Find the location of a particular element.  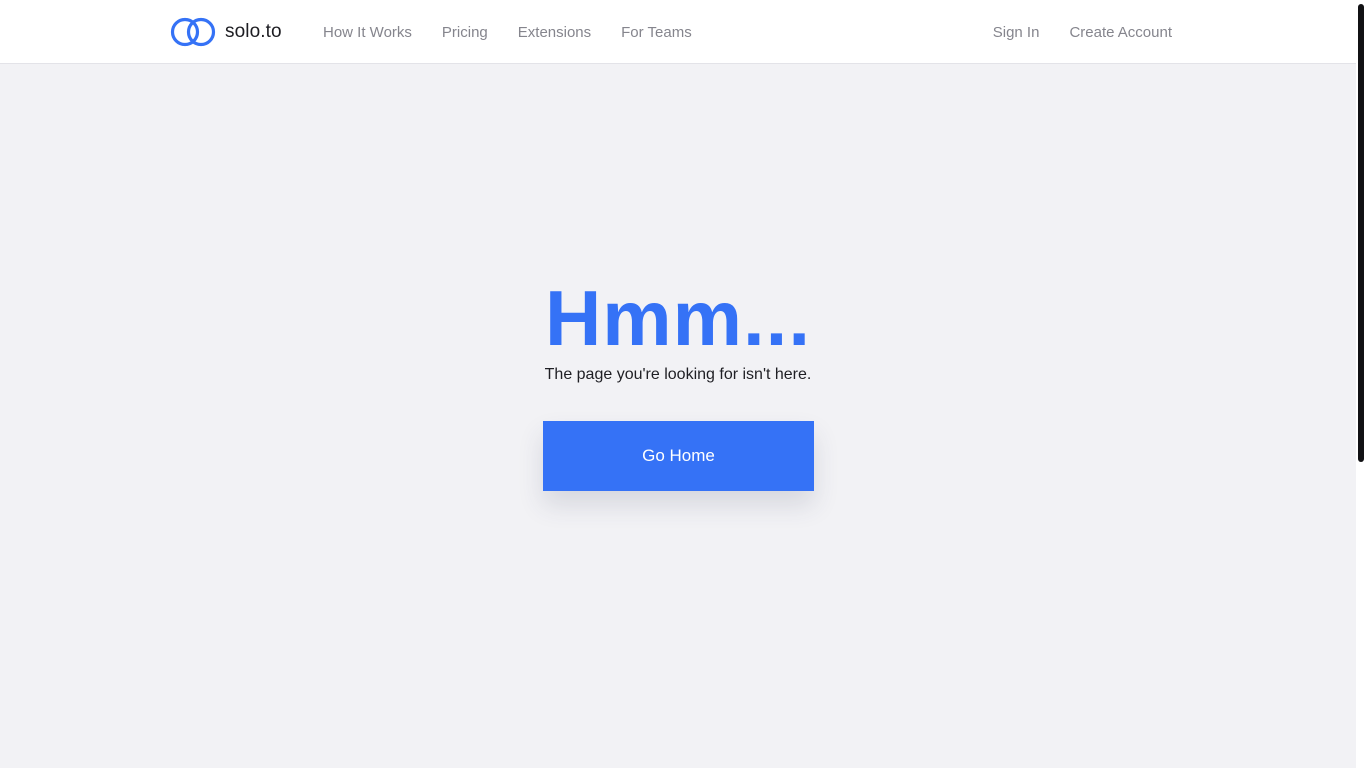

vertical-scrollbar is located at coordinates (1361, 384).